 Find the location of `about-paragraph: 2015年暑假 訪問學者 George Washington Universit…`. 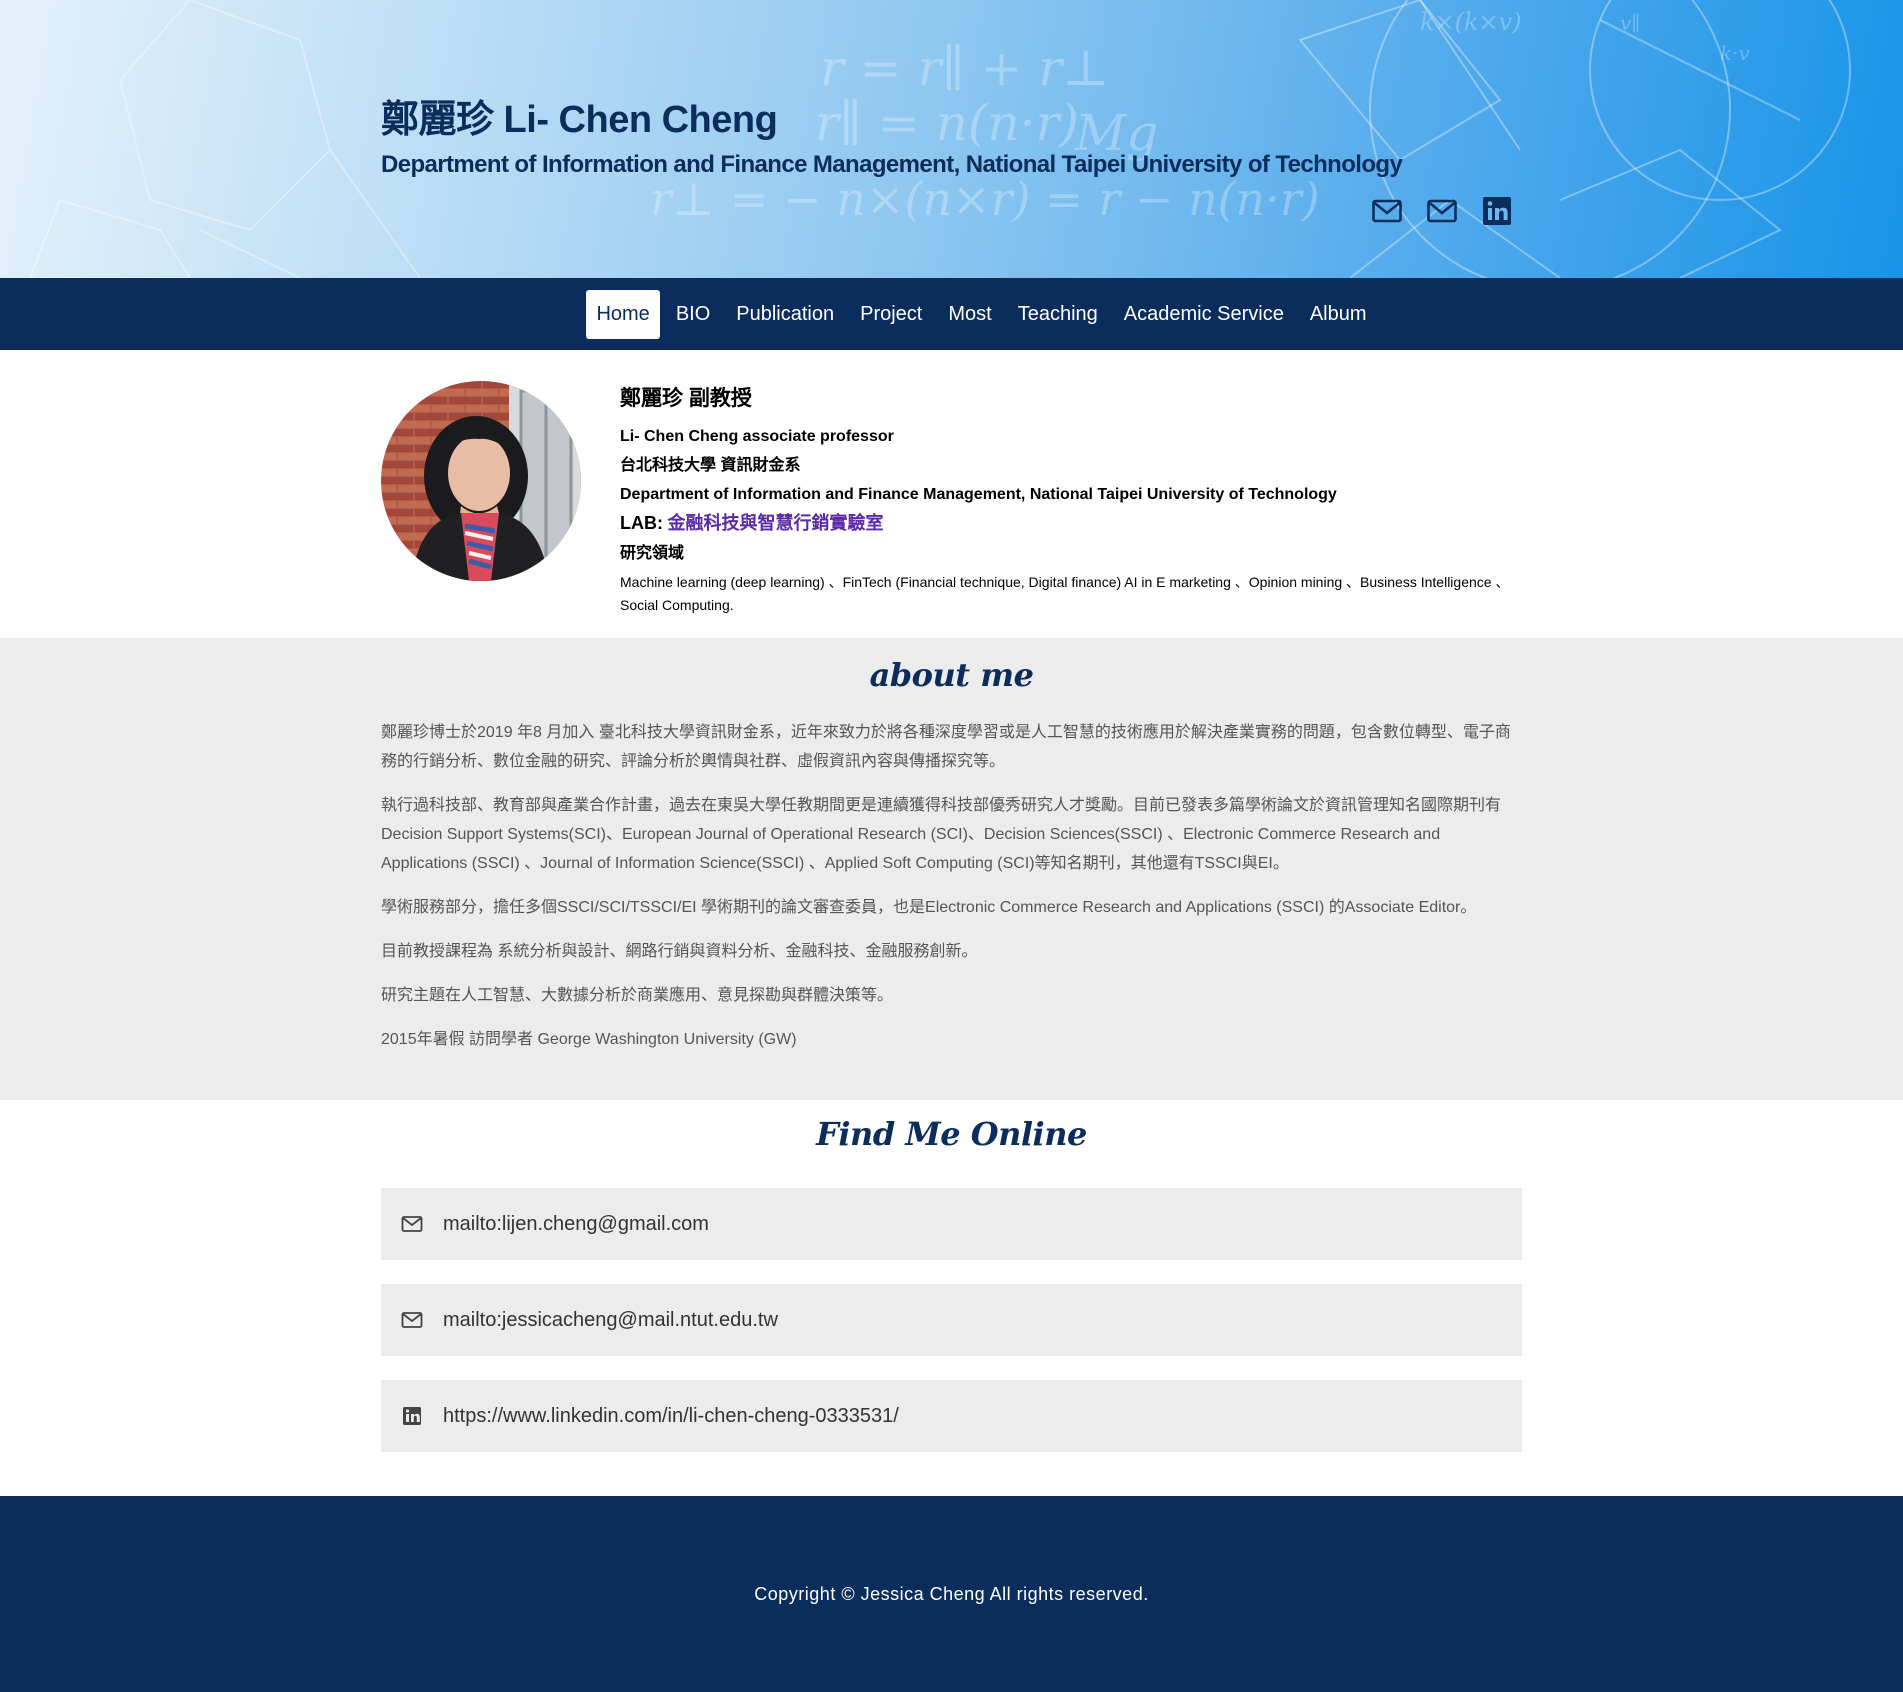

about-paragraph: 2015年暑假 訪問學者 George Washington Universit… is located at coordinates (589, 1039).